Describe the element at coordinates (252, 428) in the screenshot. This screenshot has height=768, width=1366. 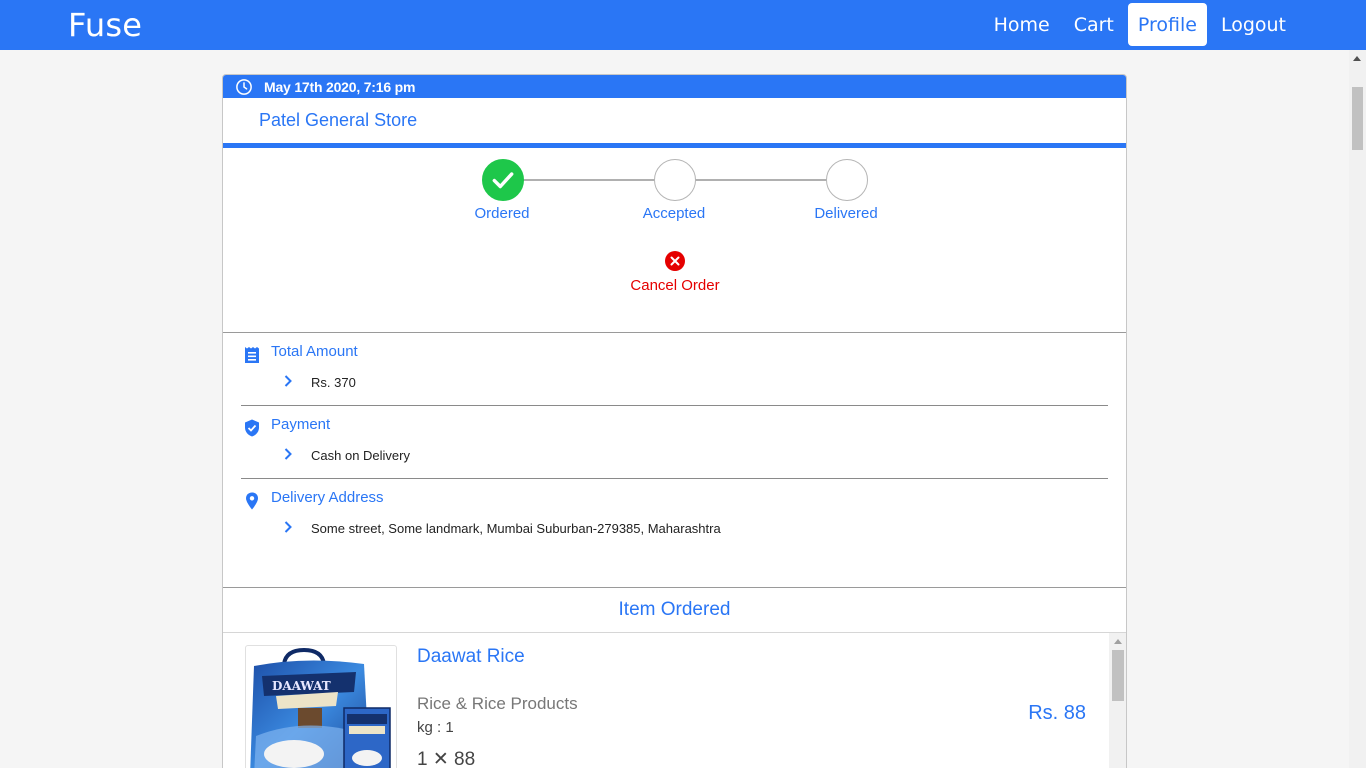
I see `shield-check-icon` at that location.